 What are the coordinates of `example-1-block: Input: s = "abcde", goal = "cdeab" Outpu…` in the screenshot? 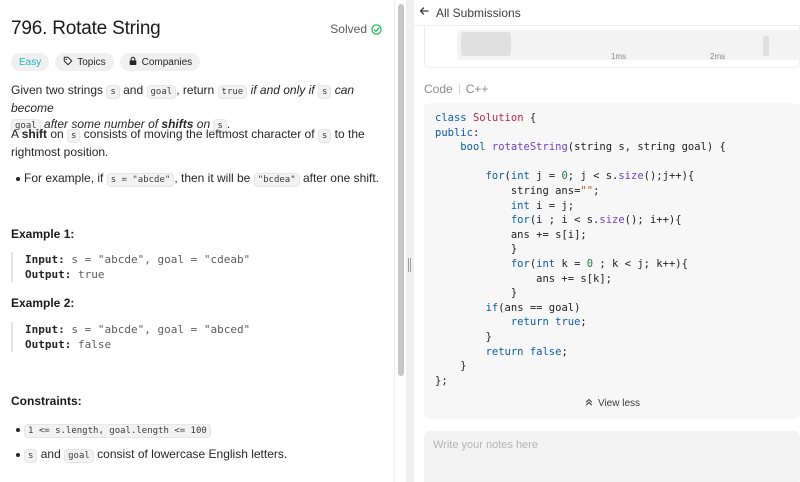 It's located at (196, 267).